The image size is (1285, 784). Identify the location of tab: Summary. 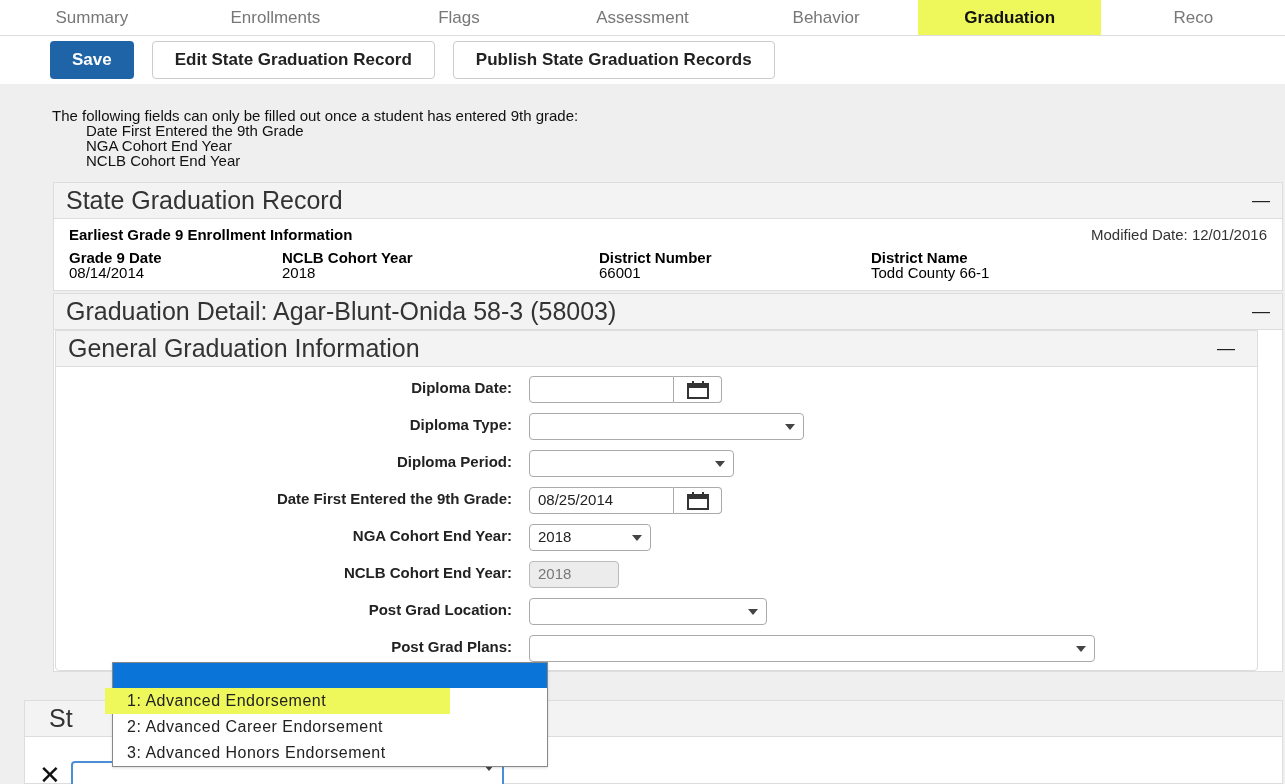
(92, 17).